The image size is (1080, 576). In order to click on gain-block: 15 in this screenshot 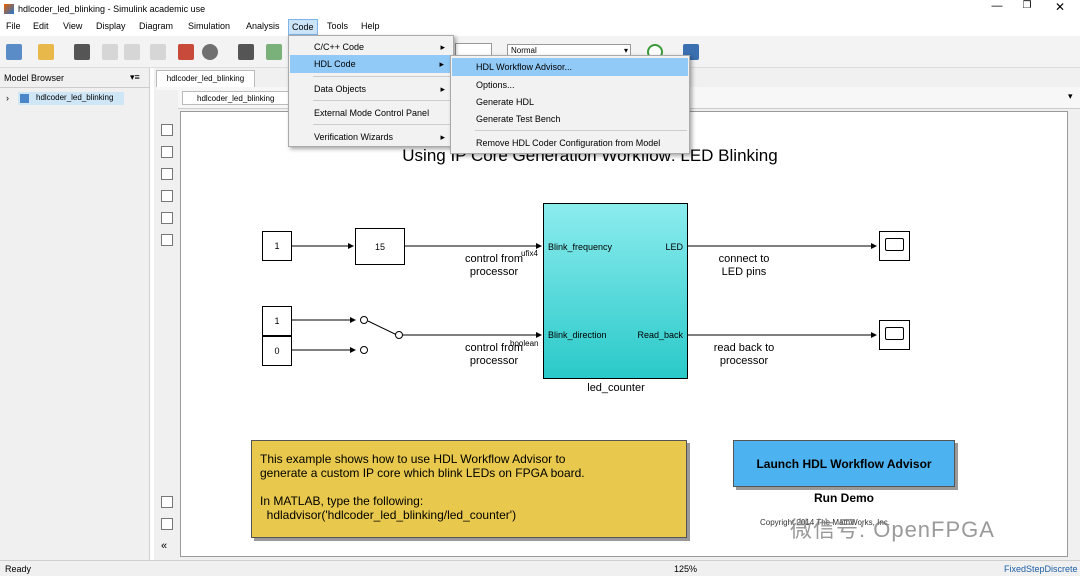, I will do `click(380, 246)`.